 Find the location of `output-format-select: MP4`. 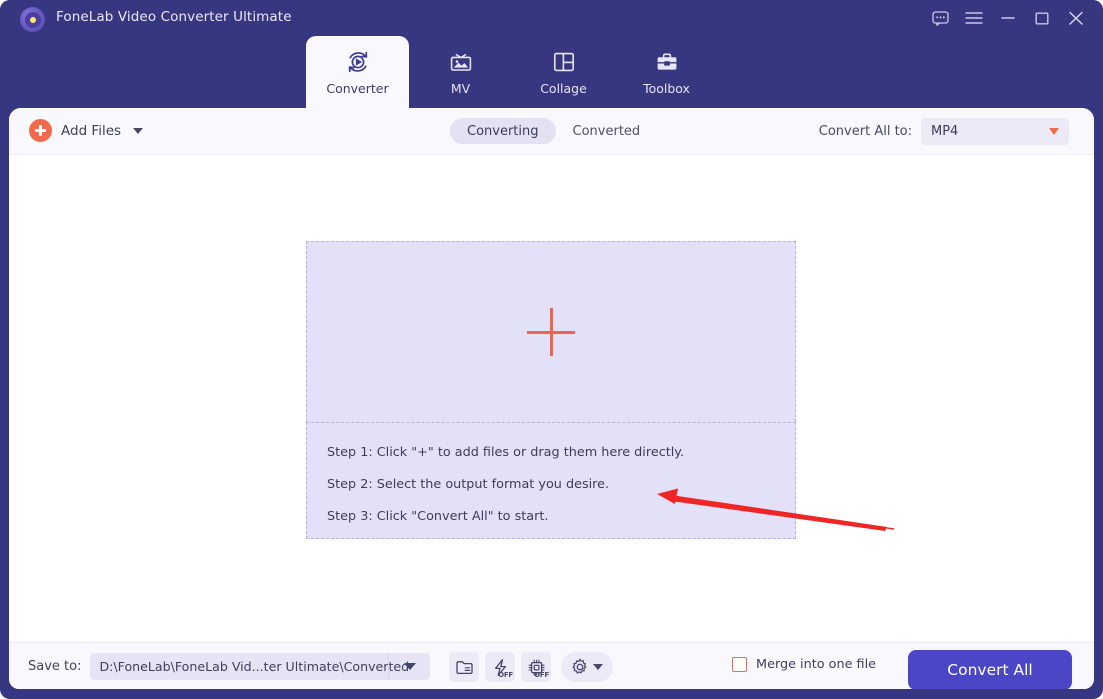

output-format-select: MP4 is located at coordinates (995, 131).